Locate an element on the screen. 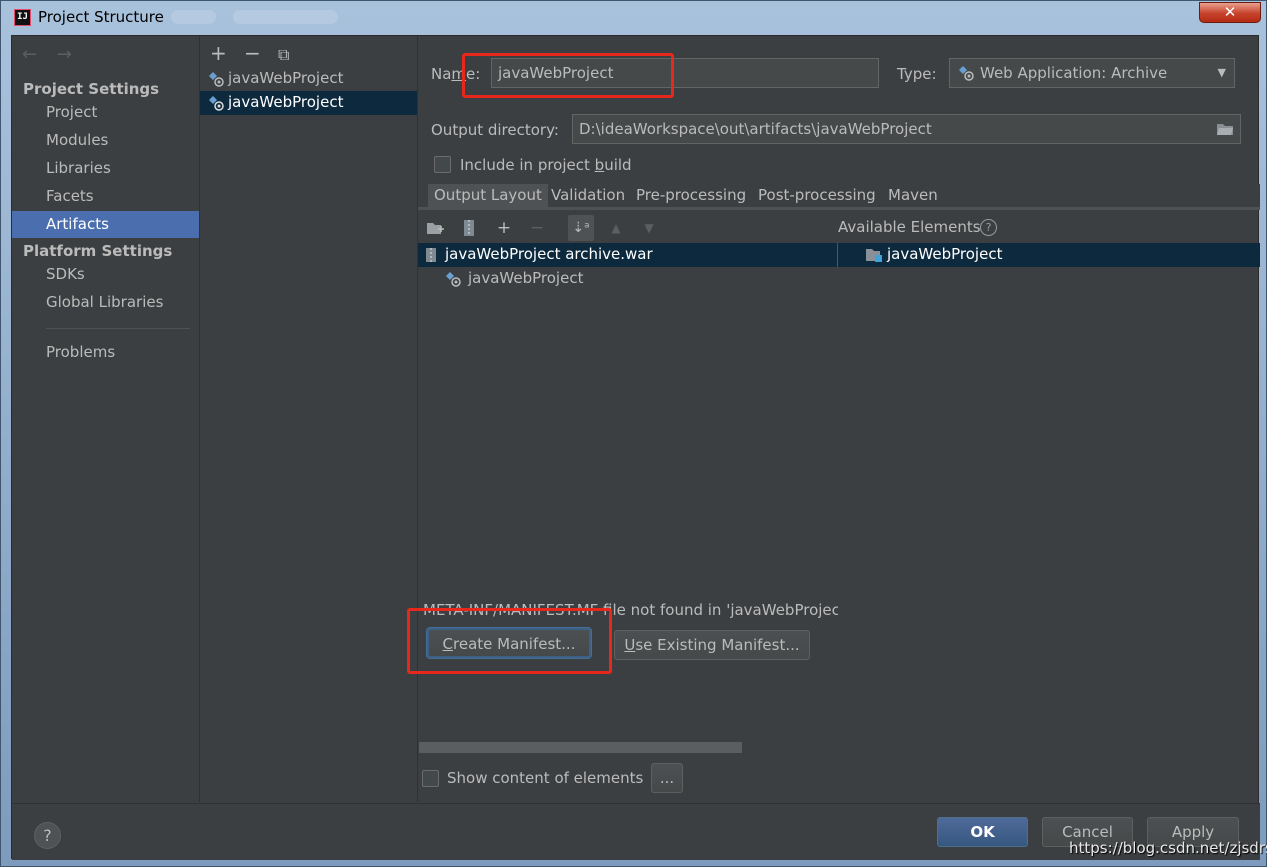 This screenshot has width=1267, height=867. forward-arrow-icon: → is located at coordinates (64, 54).